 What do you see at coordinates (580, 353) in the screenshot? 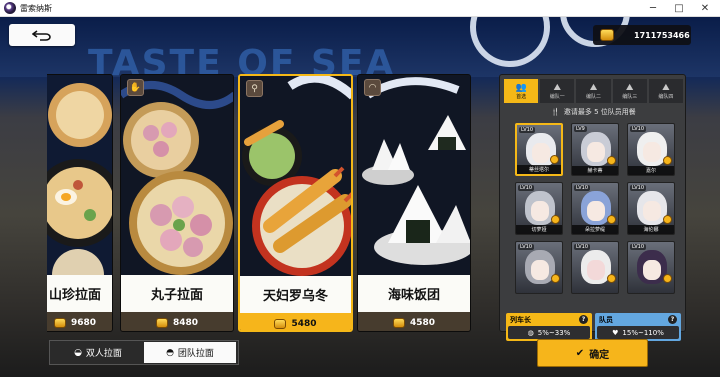
I see `check-circle-icon: ✔` at bounding box center [580, 353].